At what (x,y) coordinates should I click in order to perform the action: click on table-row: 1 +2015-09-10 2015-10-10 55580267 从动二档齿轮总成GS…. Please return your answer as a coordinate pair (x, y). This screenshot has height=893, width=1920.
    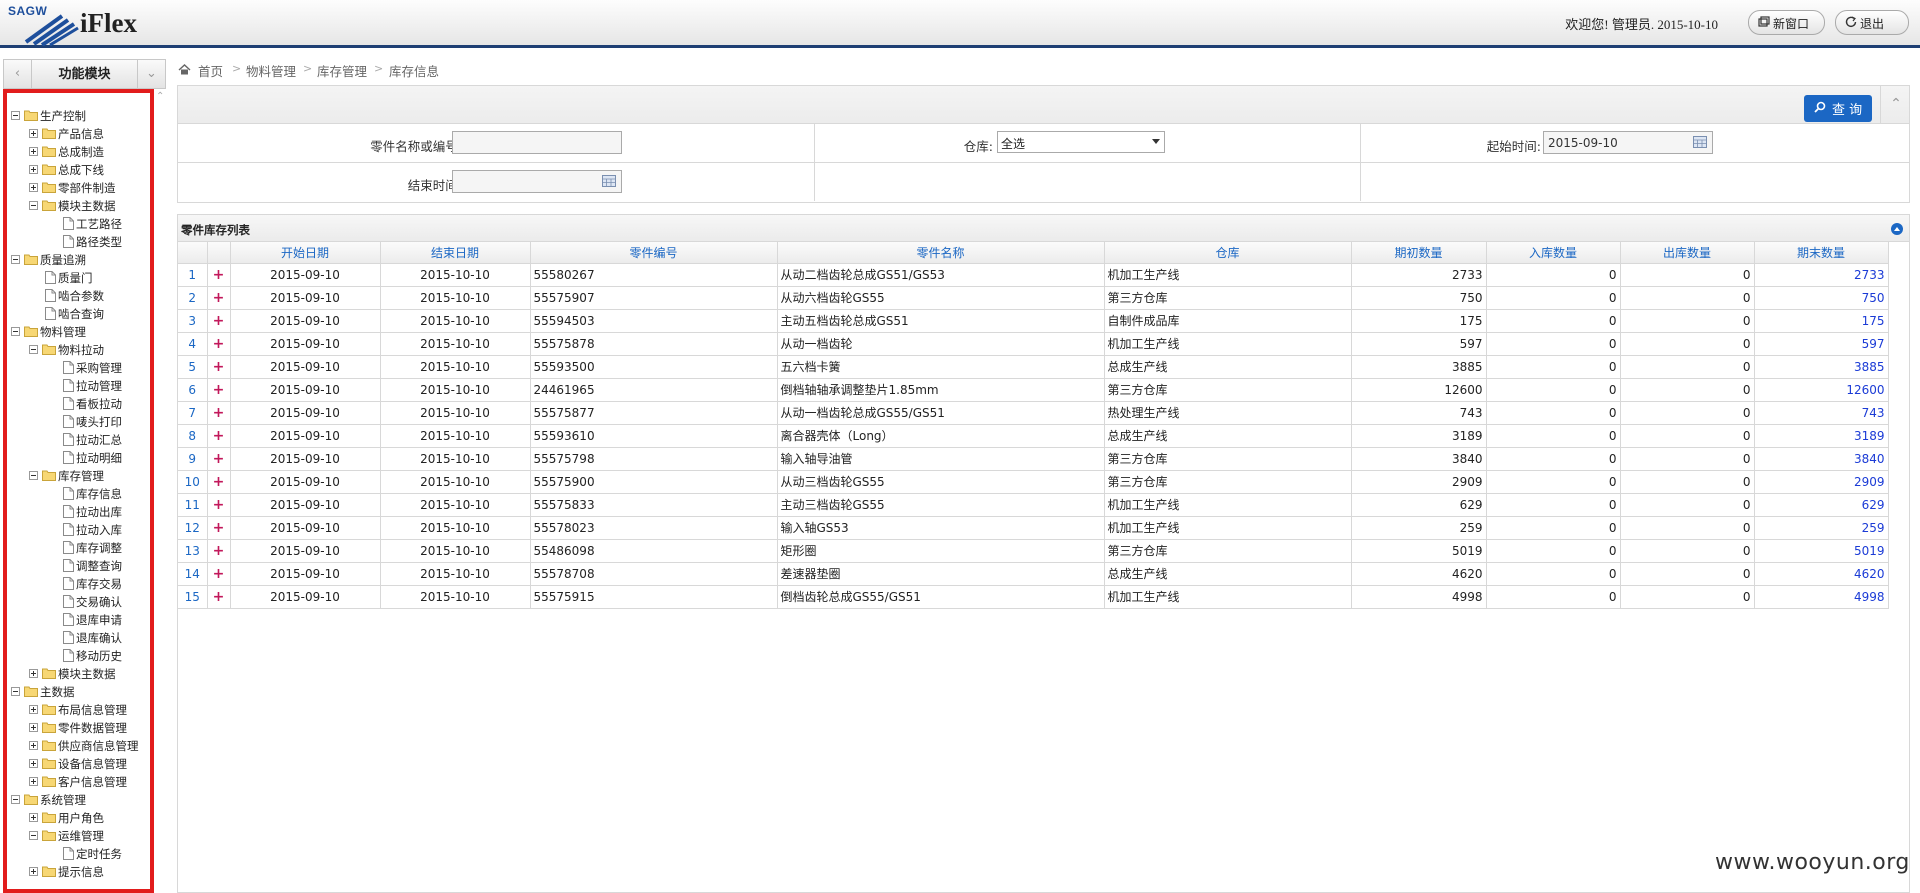
    Looking at the image, I should click on (1033, 275).